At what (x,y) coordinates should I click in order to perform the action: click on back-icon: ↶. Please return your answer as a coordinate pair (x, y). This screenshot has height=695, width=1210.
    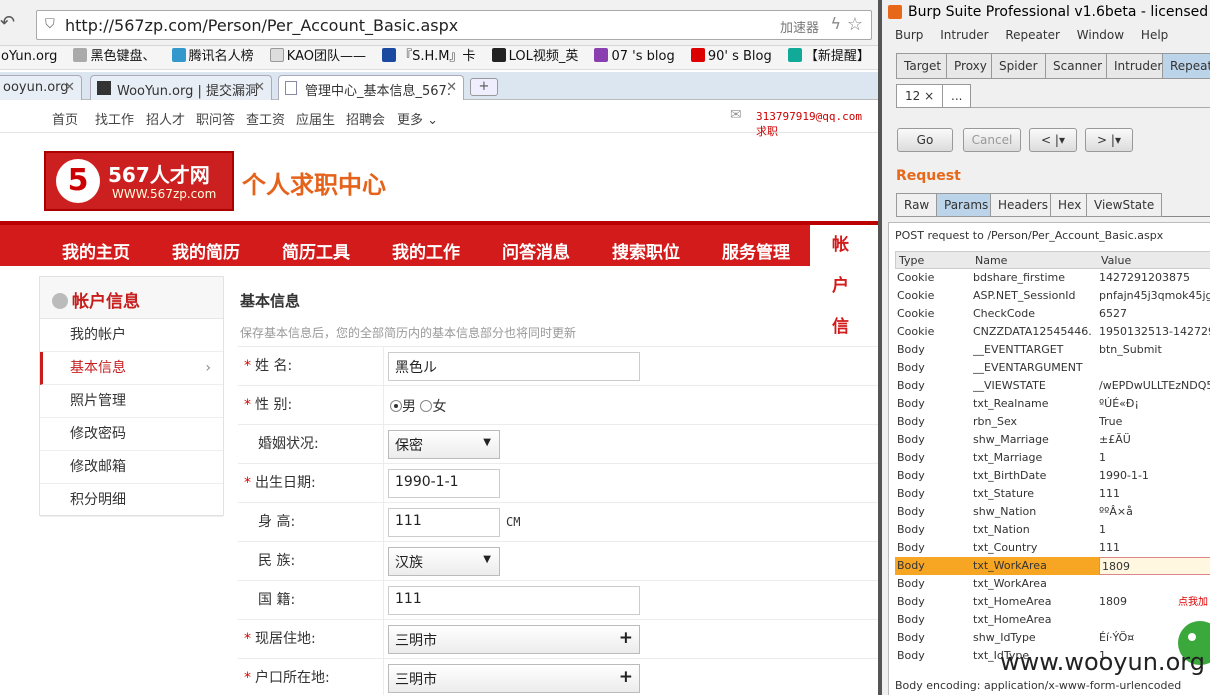
    Looking at the image, I should click on (7, 22).